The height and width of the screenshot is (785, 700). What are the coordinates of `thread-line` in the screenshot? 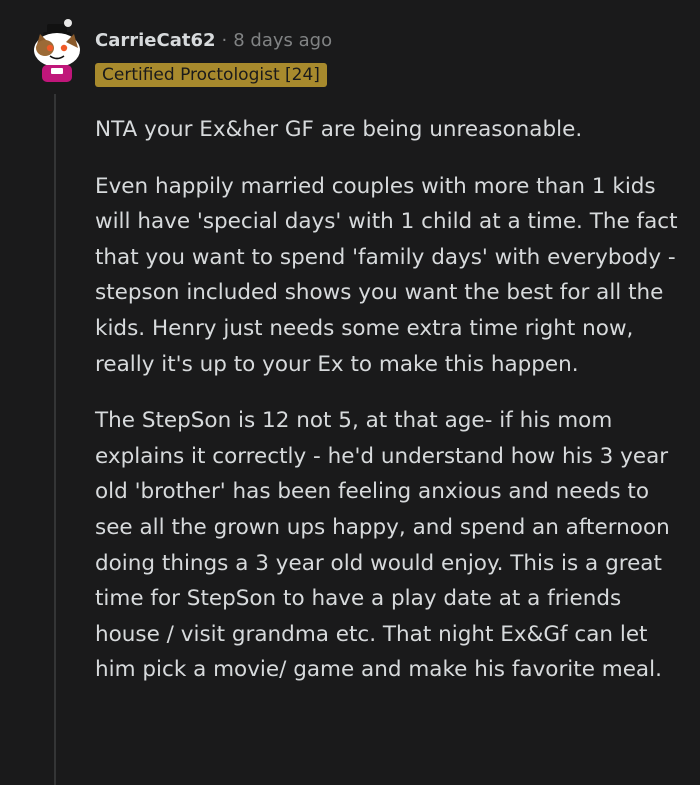 It's located at (55, 439).